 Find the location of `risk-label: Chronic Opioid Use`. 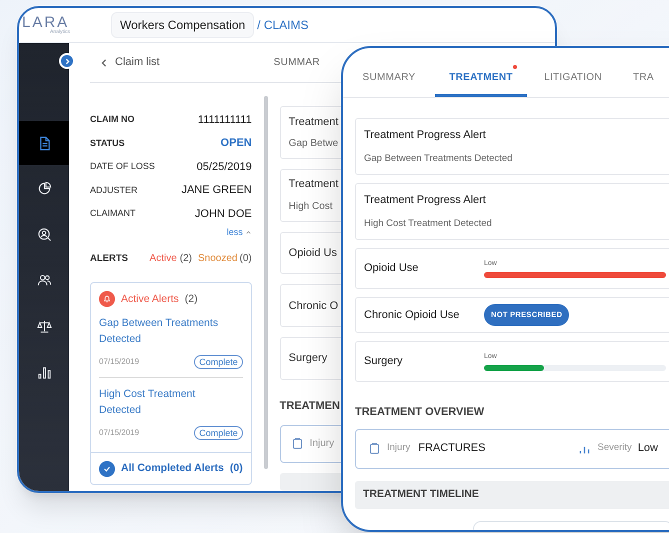

risk-label: Chronic Opioid Use is located at coordinates (412, 315).